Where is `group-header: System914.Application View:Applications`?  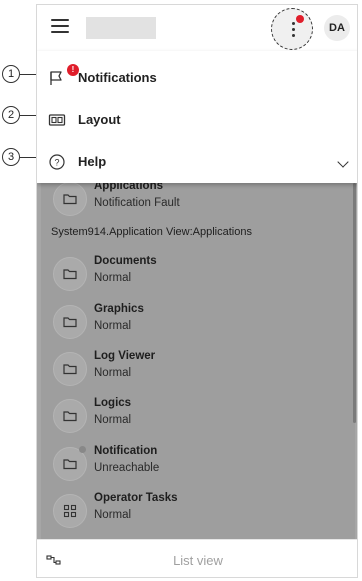 group-header: System914.Application View:Applications is located at coordinates (151, 232).